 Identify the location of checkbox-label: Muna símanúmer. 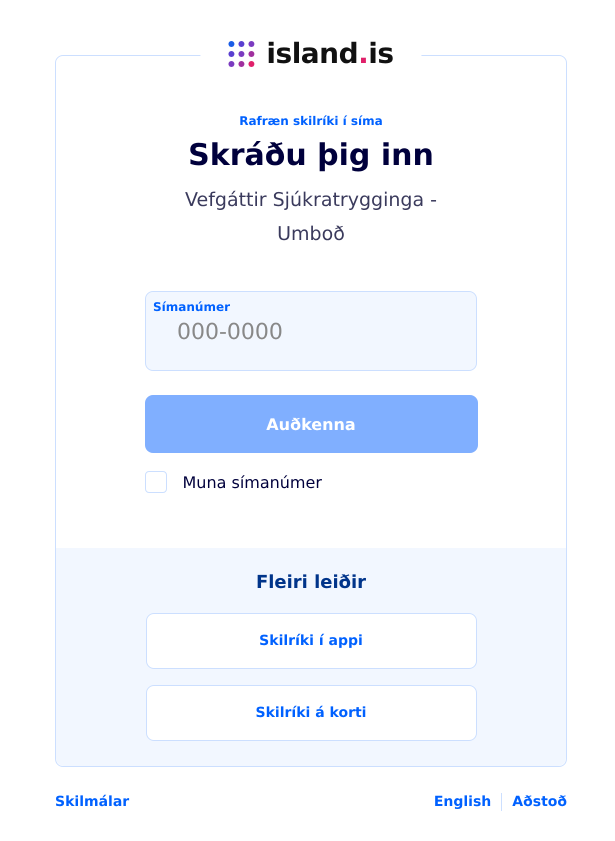
(252, 482).